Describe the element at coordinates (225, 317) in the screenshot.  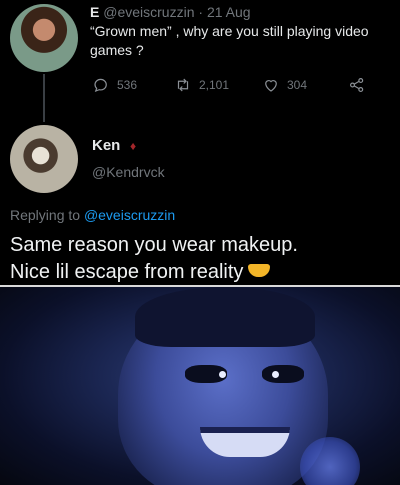
I see `hair-shape` at that location.